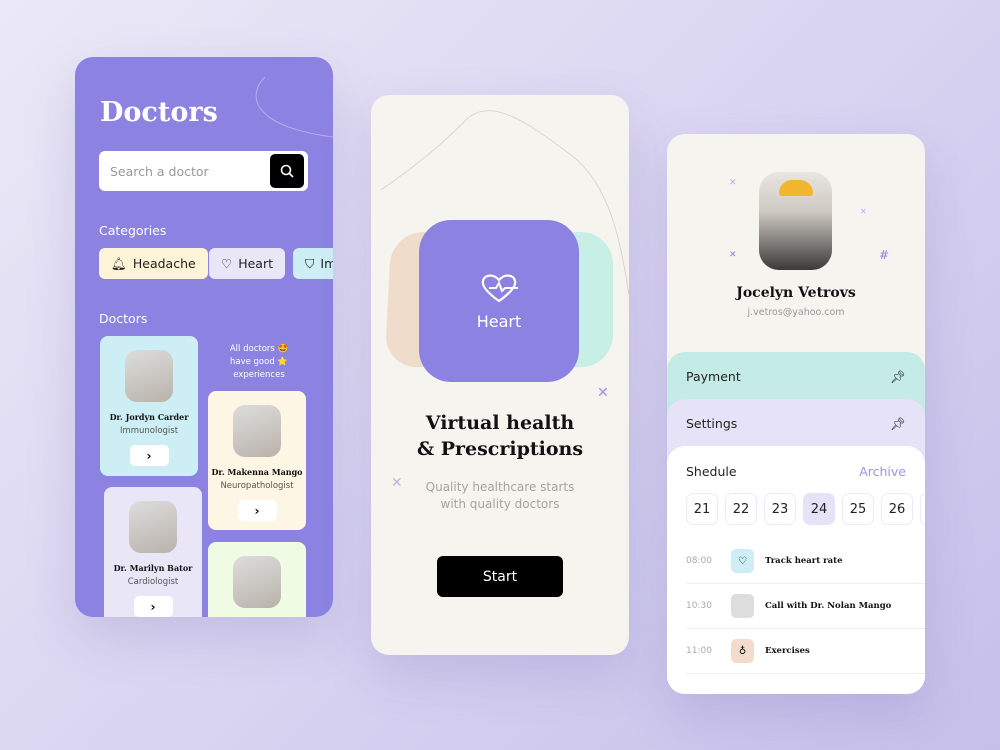  Describe the element at coordinates (149, 431) in the screenshot. I see `doctor-specialty: Immunologist` at that location.